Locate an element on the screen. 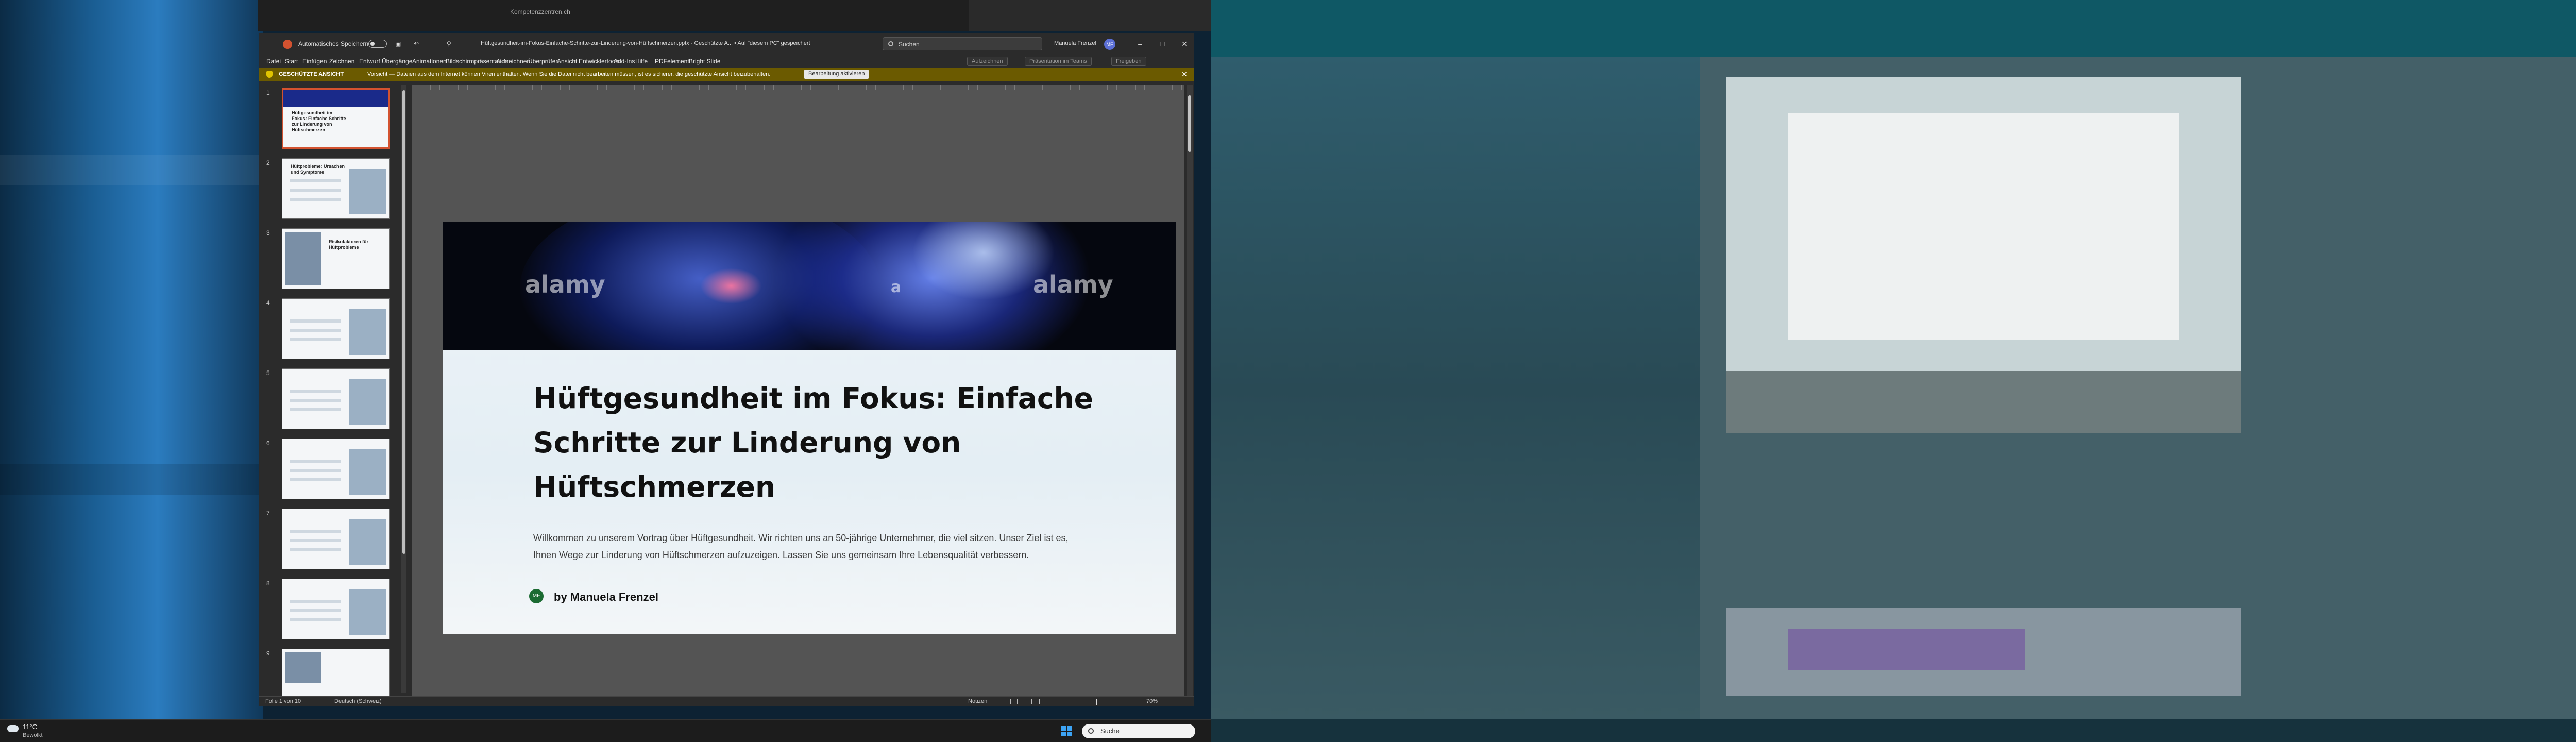 The width and height of the screenshot is (2576, 742). menu-item: Einfügen is located at coordinates (314, 61).